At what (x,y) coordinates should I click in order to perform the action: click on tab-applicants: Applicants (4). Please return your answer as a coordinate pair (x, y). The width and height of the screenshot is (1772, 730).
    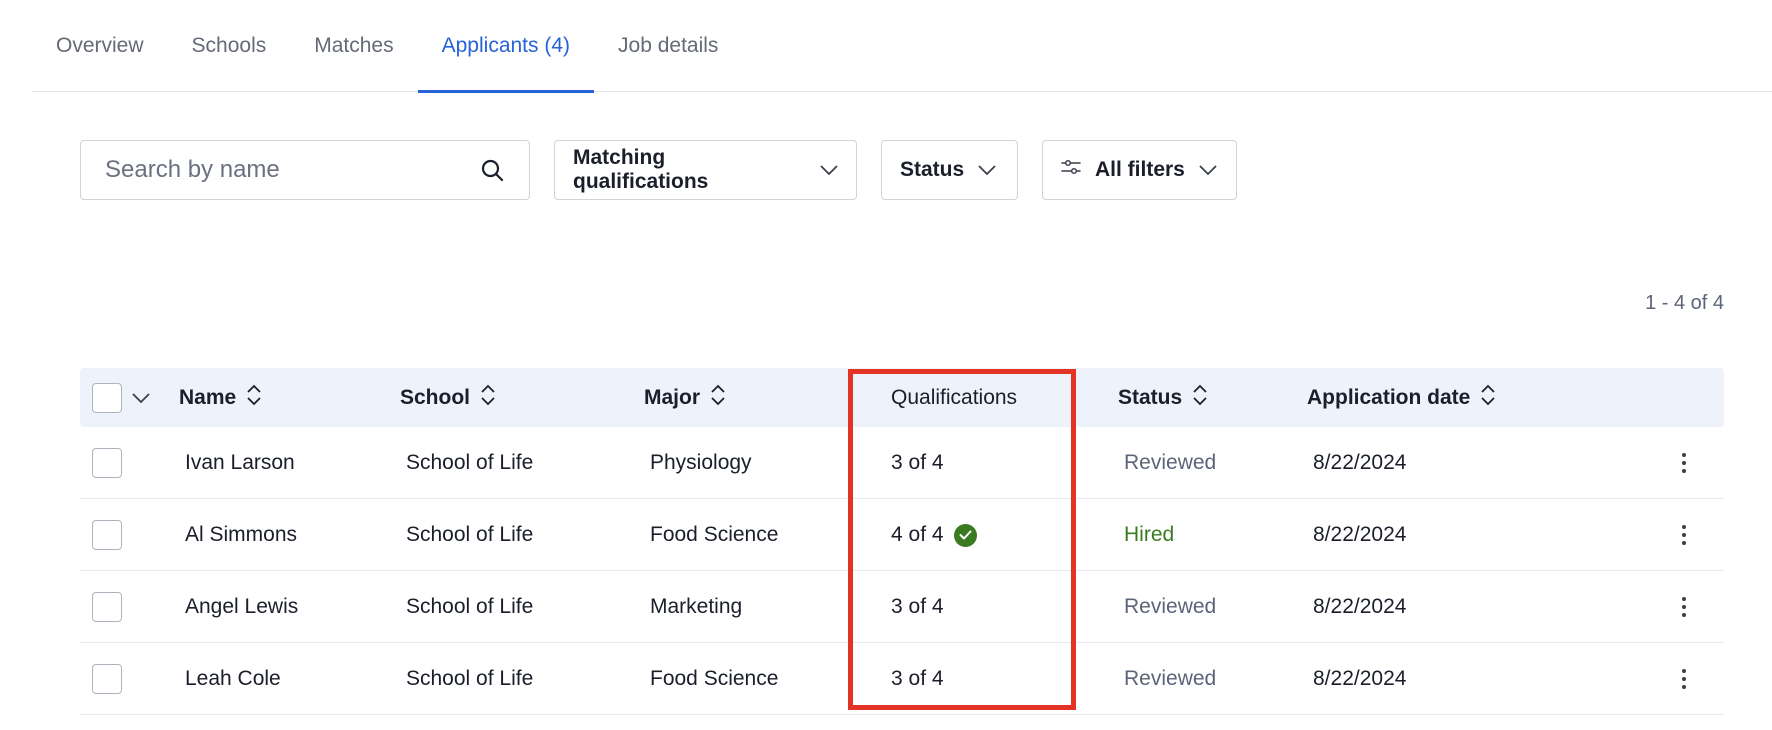
    Looking at the image, I should click on (506, 46).